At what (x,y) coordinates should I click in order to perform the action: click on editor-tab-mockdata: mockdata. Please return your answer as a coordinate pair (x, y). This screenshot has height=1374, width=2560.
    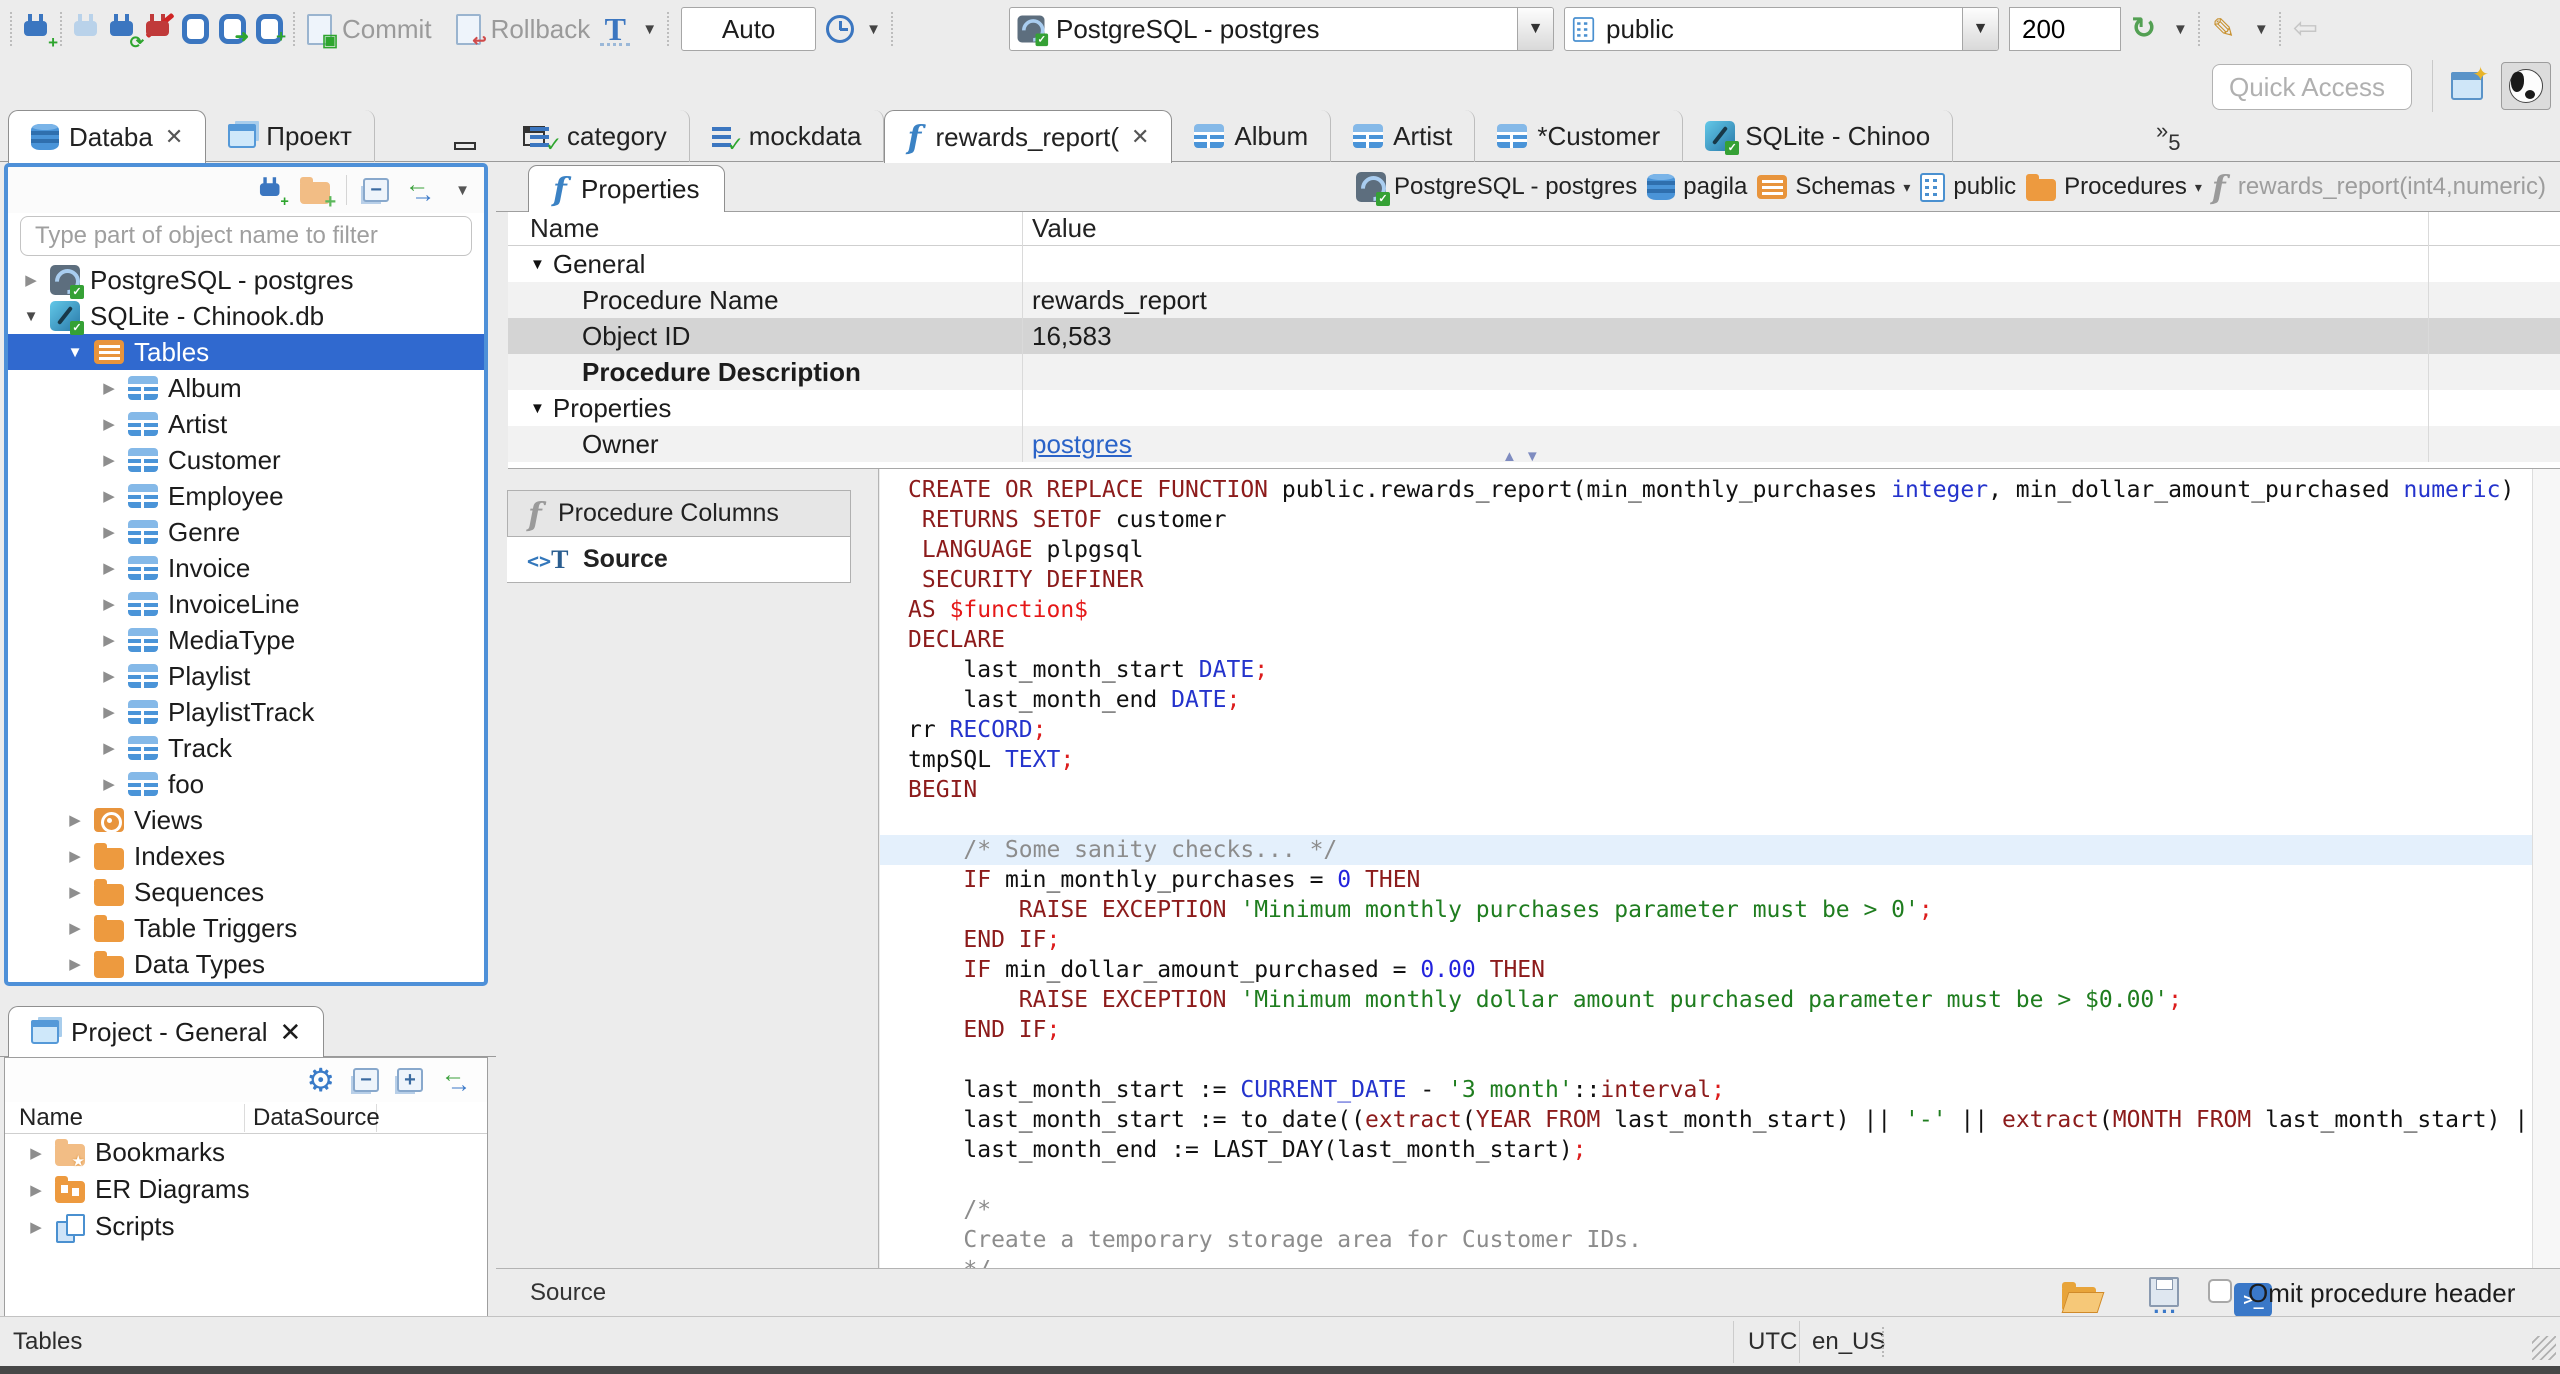
    Looking at the image, I should click on (787, 136).